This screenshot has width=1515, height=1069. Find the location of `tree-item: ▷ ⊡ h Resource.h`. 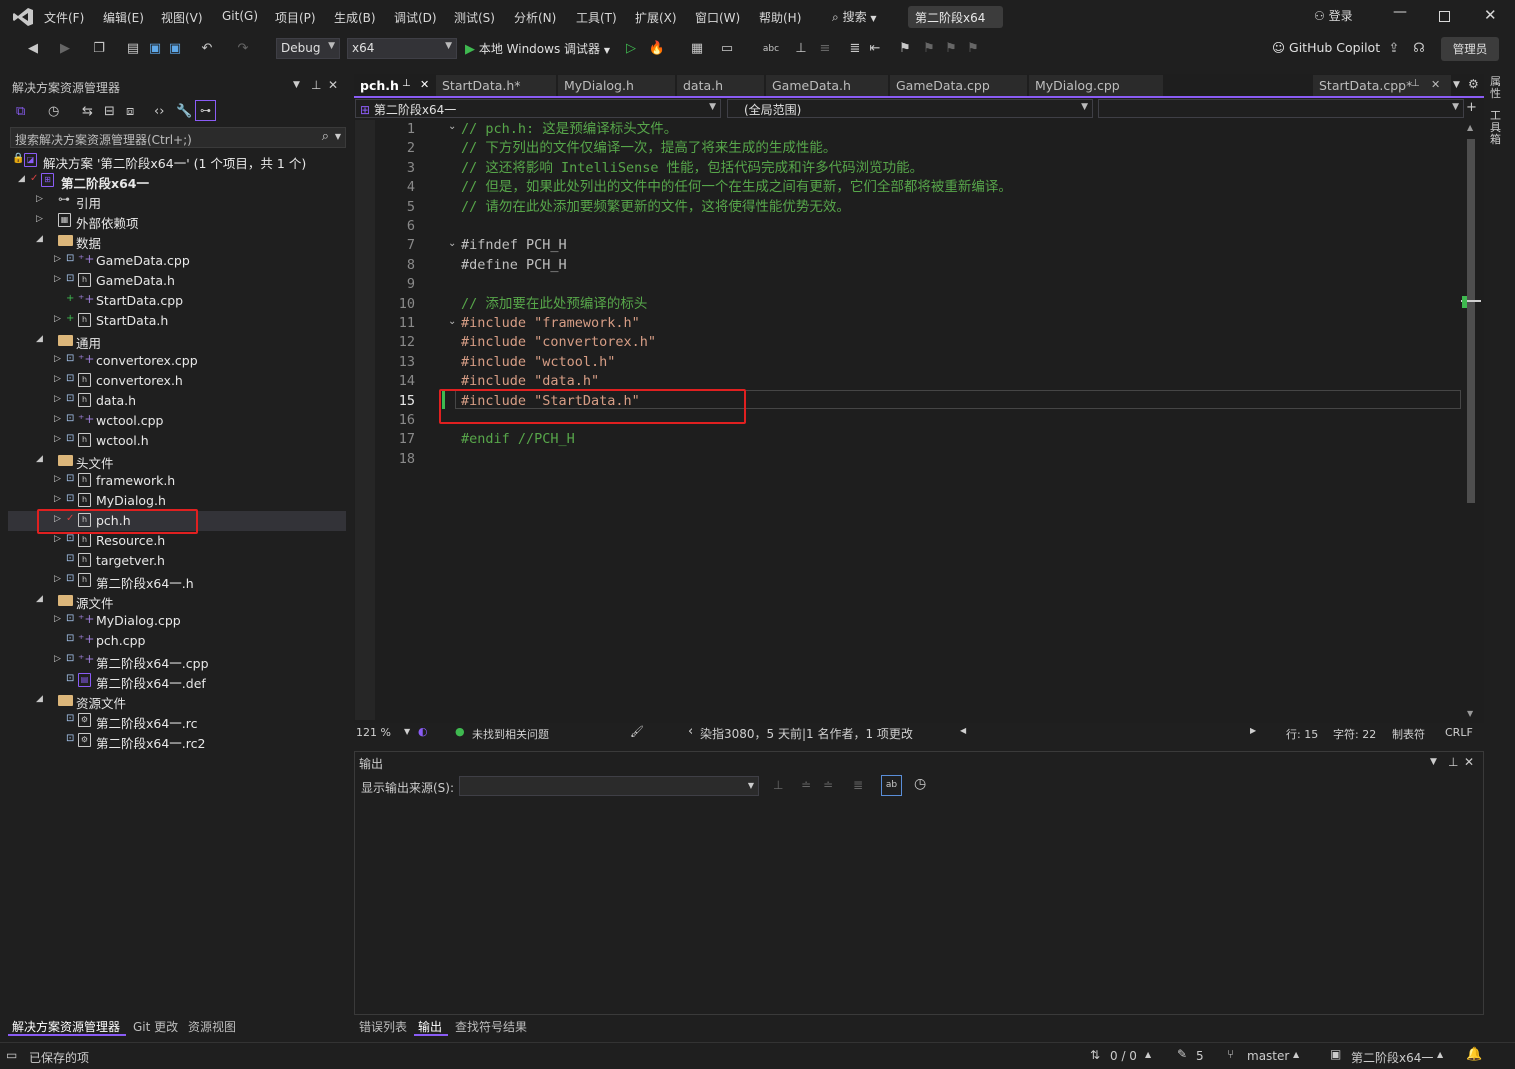

tree-item: ▷ ⊡ h Resource.h is located at coordinates (177, 541).